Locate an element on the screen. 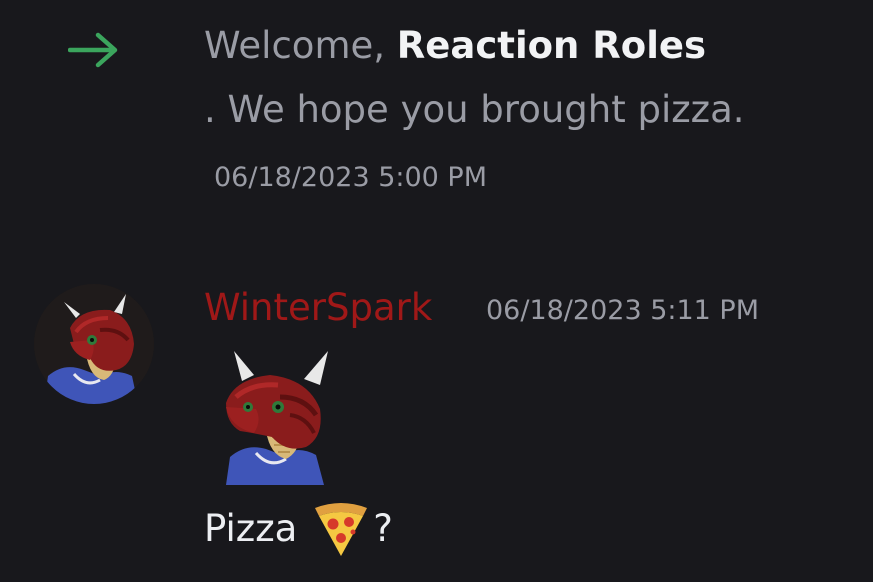 This screenshot has width=873, height=582. message-text: Pizza is located at coordinates (251, 528).